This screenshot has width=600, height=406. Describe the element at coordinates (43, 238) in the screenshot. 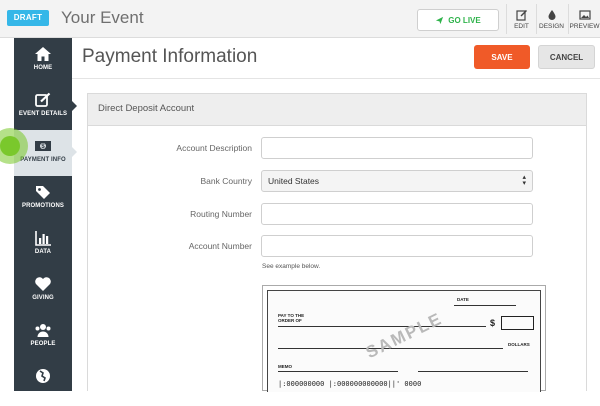

I see `bar-chart-icon` at that location.